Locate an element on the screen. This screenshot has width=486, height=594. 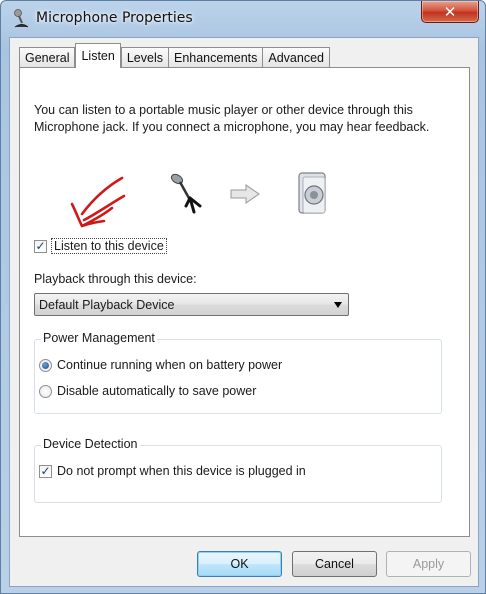
listen-to-device-option: ✓ Listen to this device is located at coordinates (100, 246).